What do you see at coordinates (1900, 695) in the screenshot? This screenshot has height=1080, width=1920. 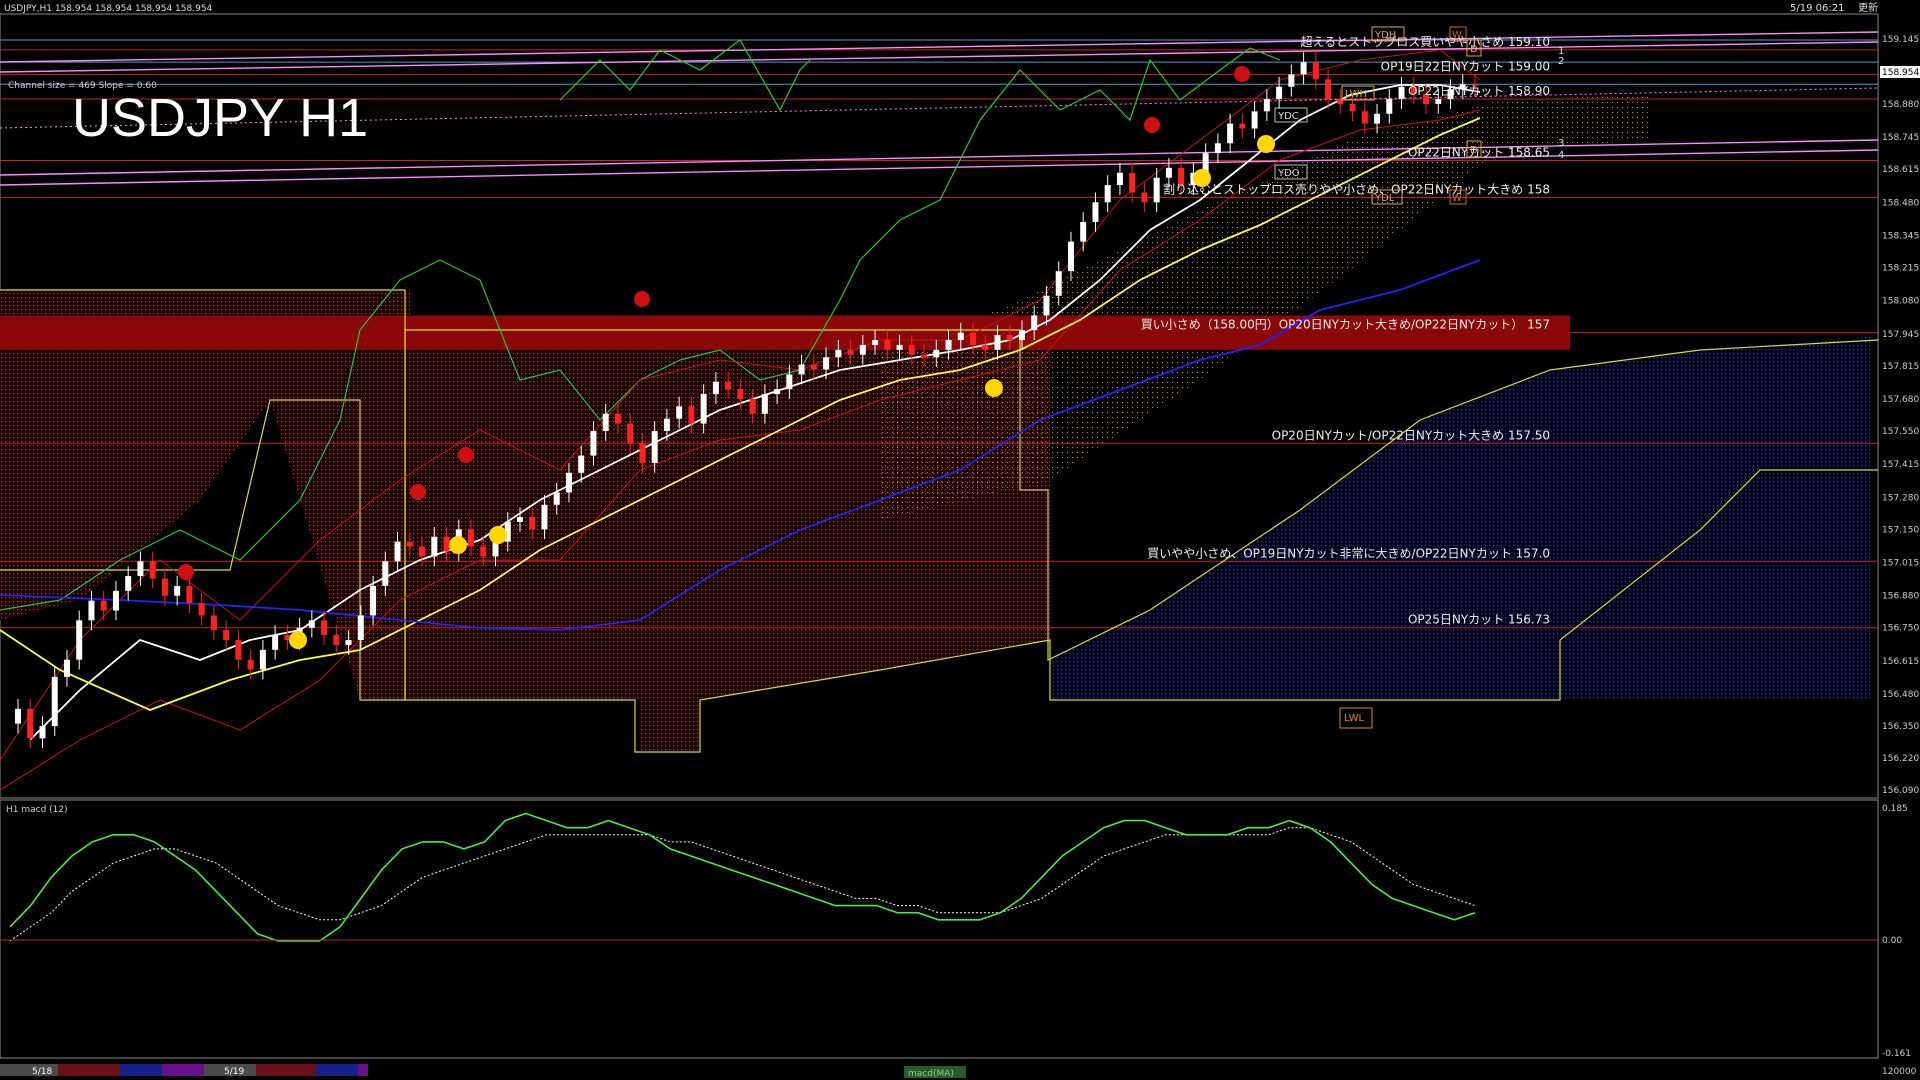 I see `price-tick: 156.480` at bounding box center [1900, 695].